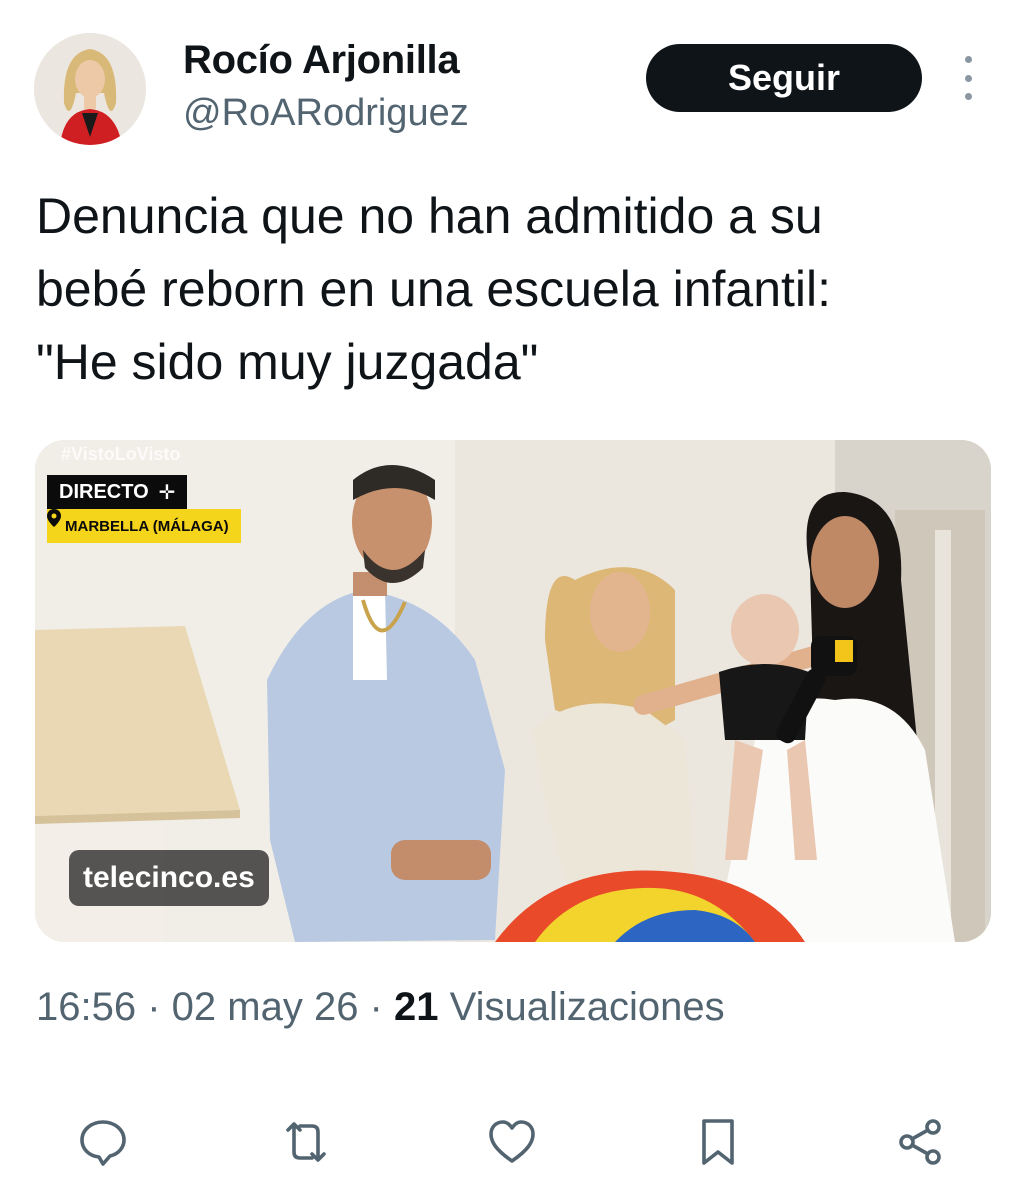  Describe the element at coordinates (587, 1007) in the screenshot. I see `views-label: Visualizaciones` at that location.